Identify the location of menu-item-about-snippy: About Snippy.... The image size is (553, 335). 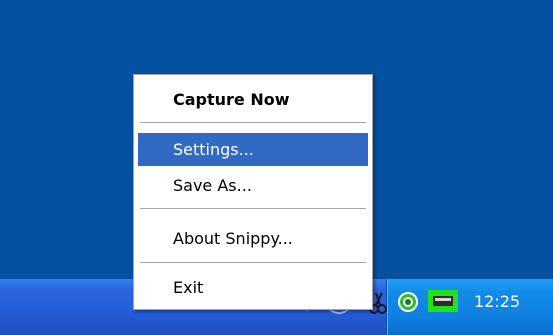
(253, 238).